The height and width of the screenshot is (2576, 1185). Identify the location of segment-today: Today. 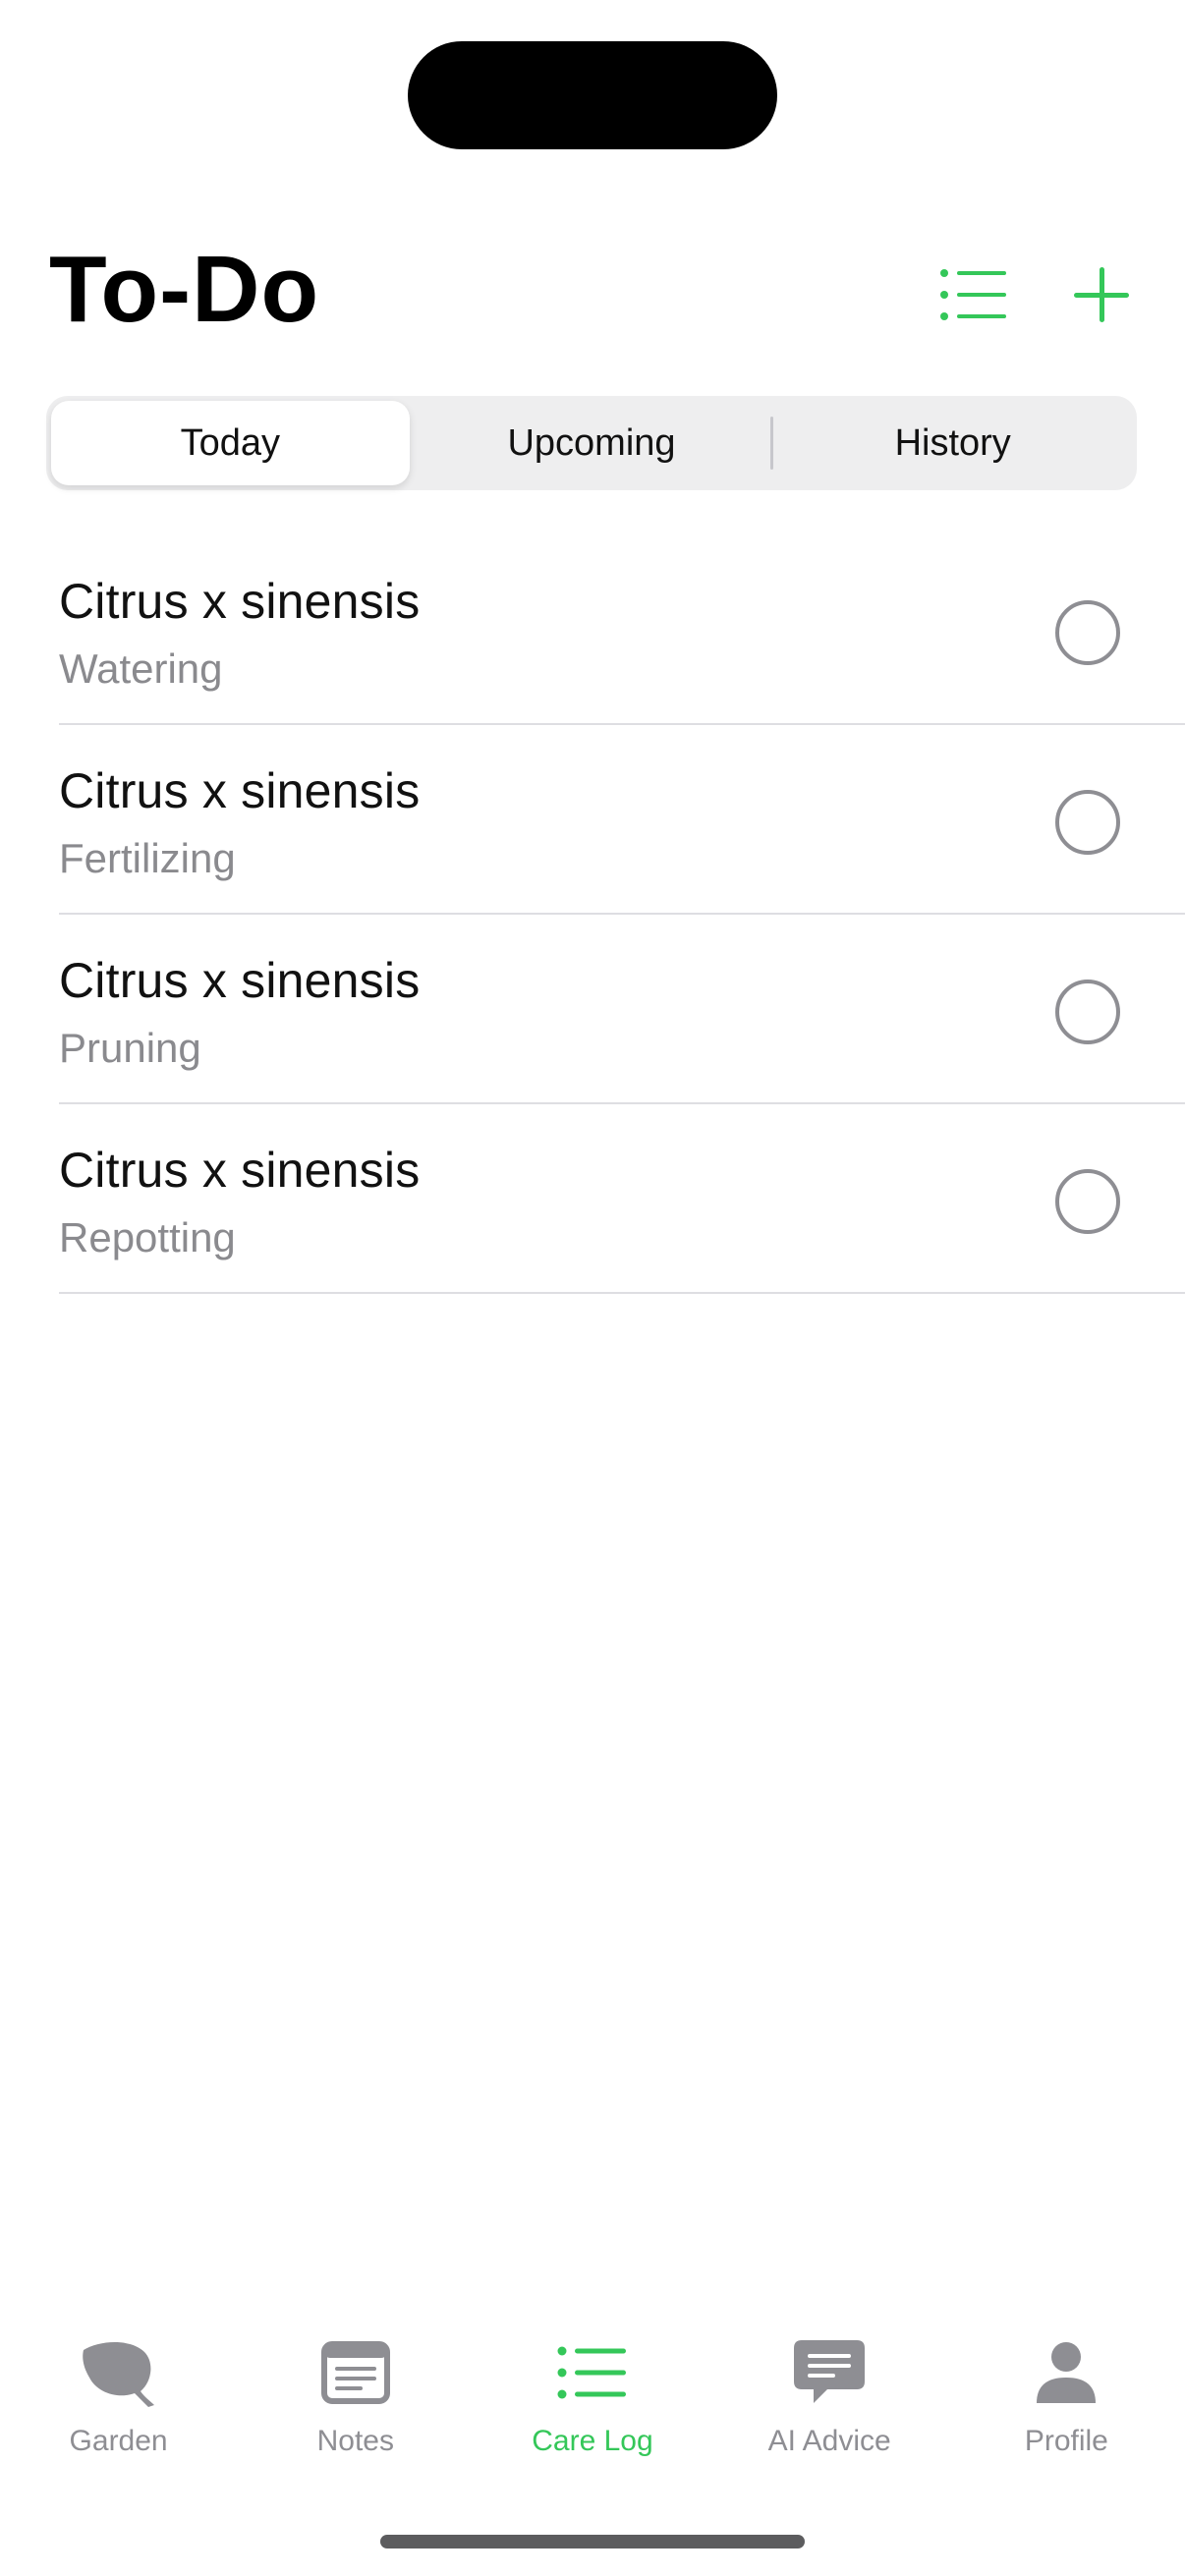
(231, 443).